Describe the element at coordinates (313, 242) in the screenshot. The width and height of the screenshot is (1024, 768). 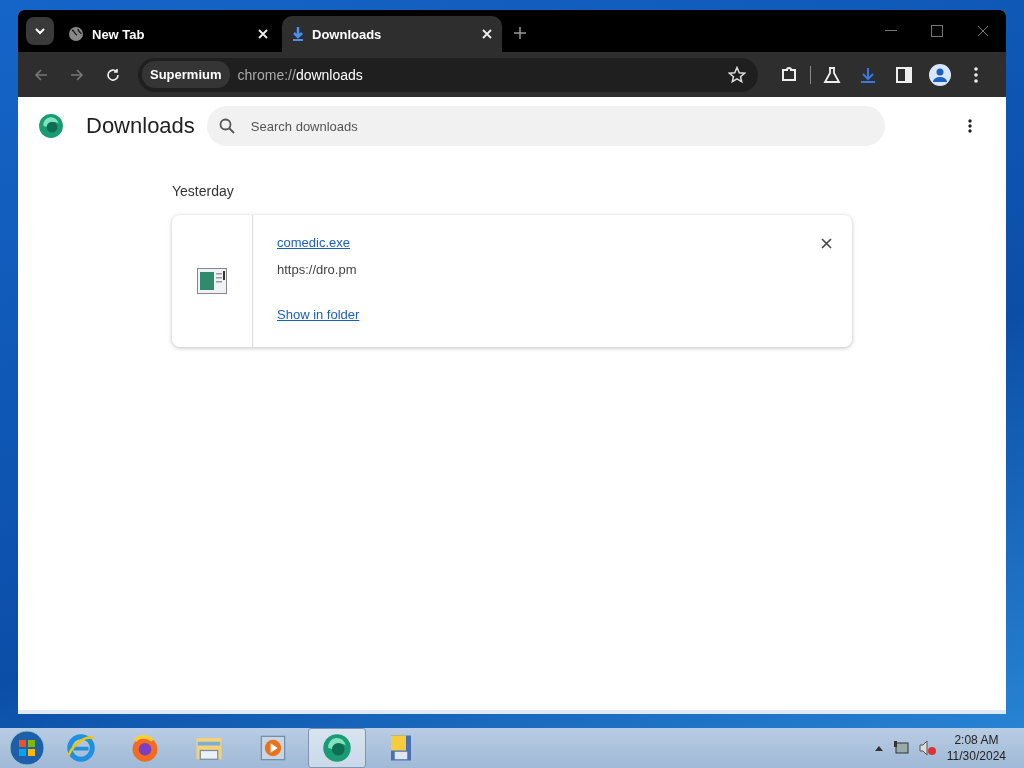
I see `file-link: comedic.exe` at that location.